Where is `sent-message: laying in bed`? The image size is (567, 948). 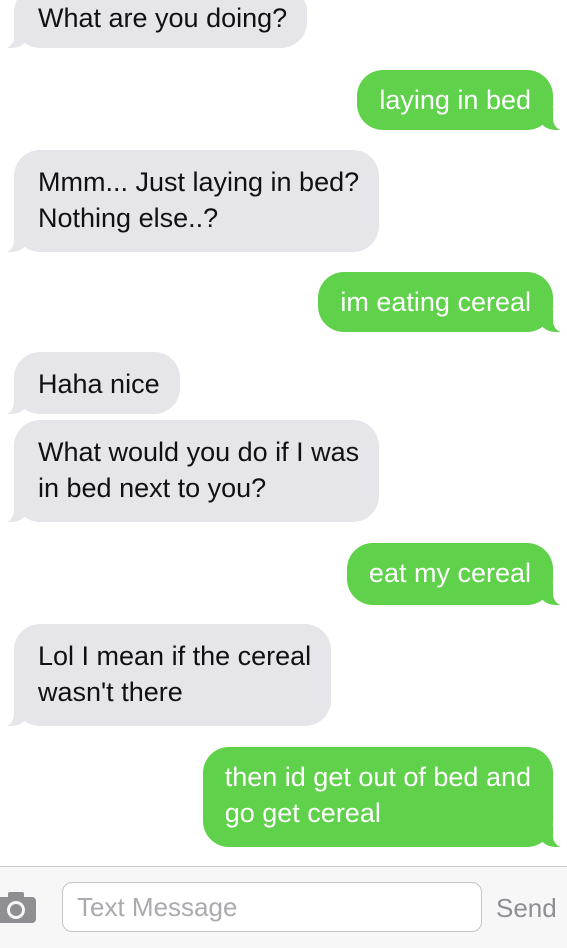 sent-message: laying in bed is located at coordinates (462, 100).